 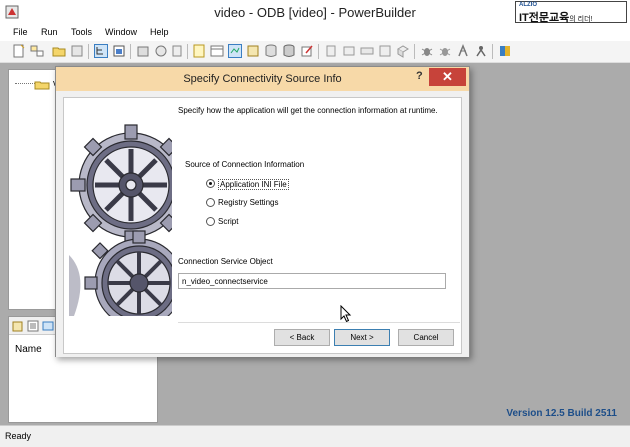 I want to click on next-button: Next >, so click(x=362, y=337).